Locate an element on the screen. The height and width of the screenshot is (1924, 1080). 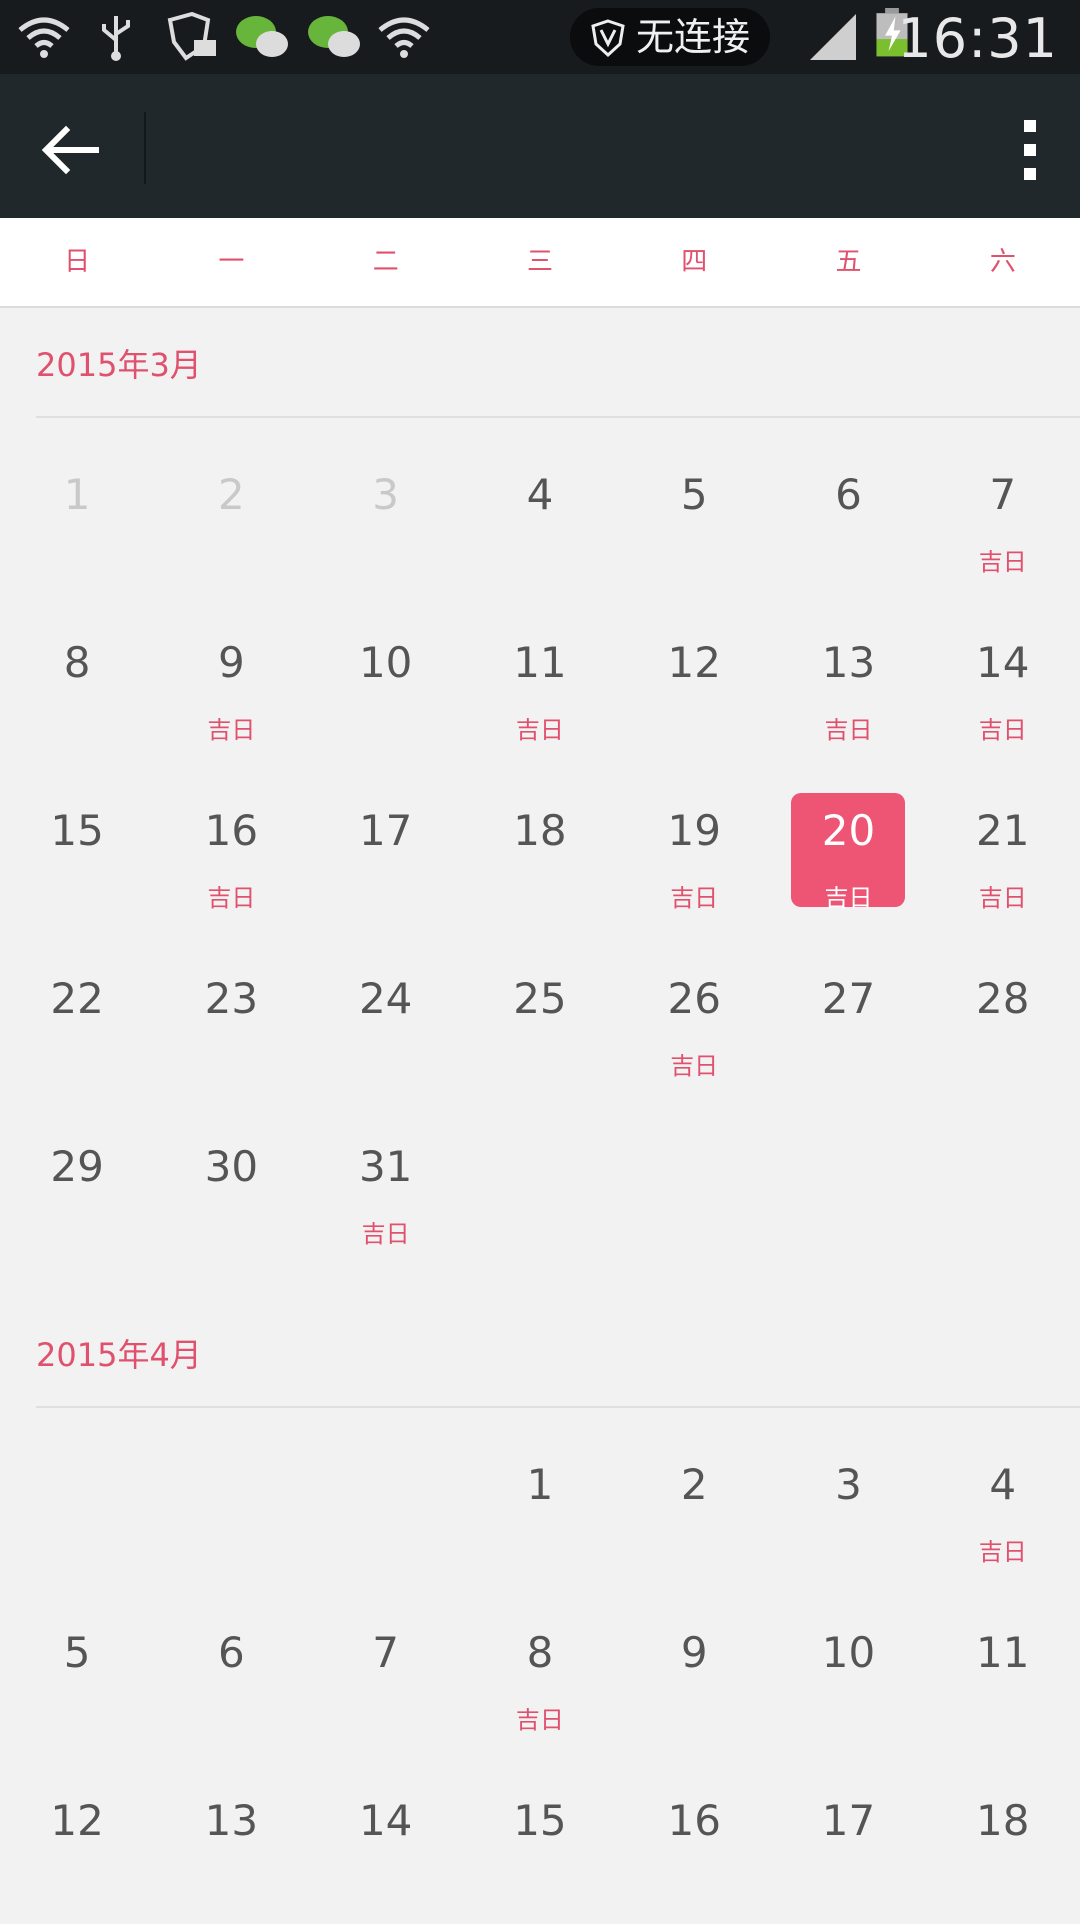
calendar-day: 7 is located at coordinates (386, 1672).